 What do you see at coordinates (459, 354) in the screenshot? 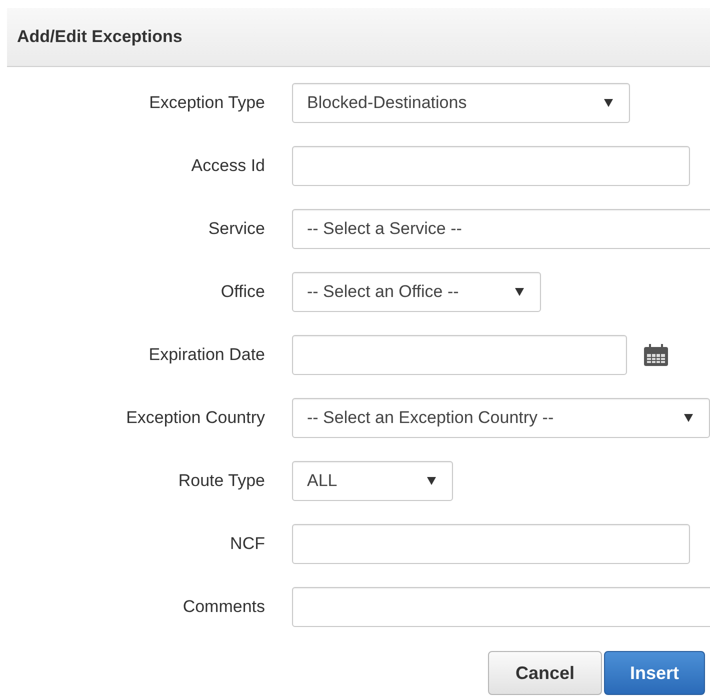
I see `date-field` at bounding box center [459, 354].